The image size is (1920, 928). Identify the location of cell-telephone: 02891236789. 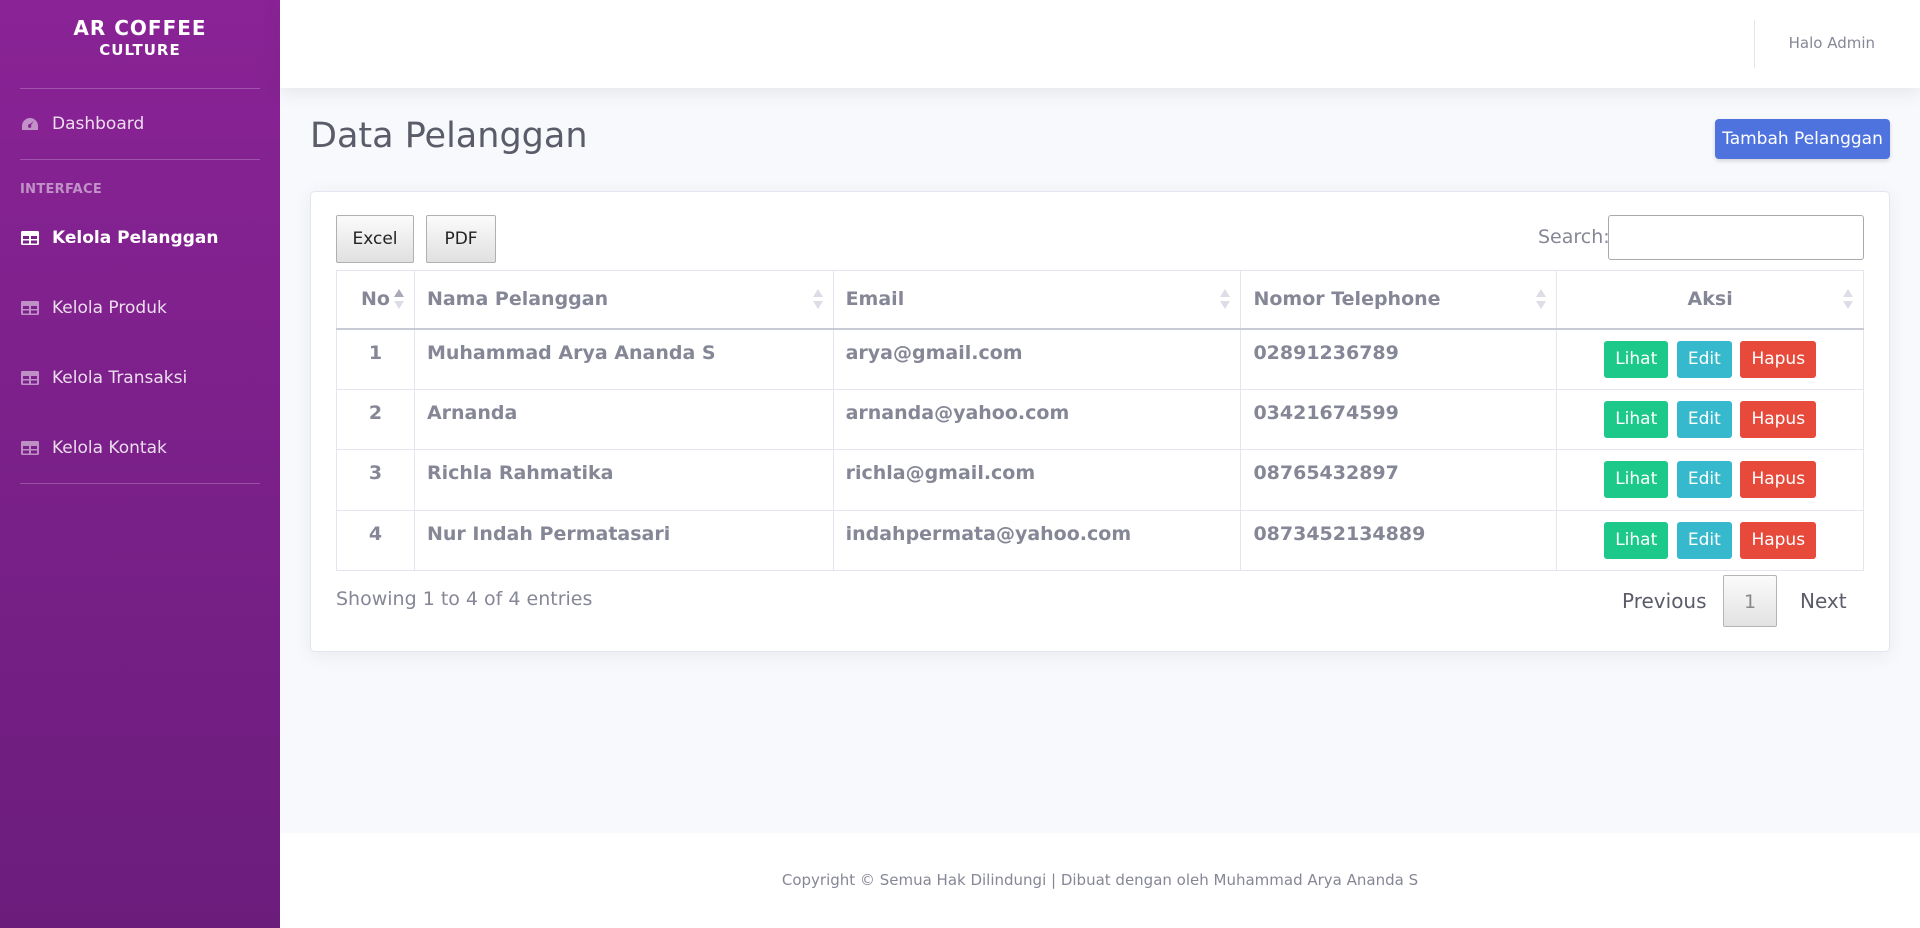
(1399, 359).